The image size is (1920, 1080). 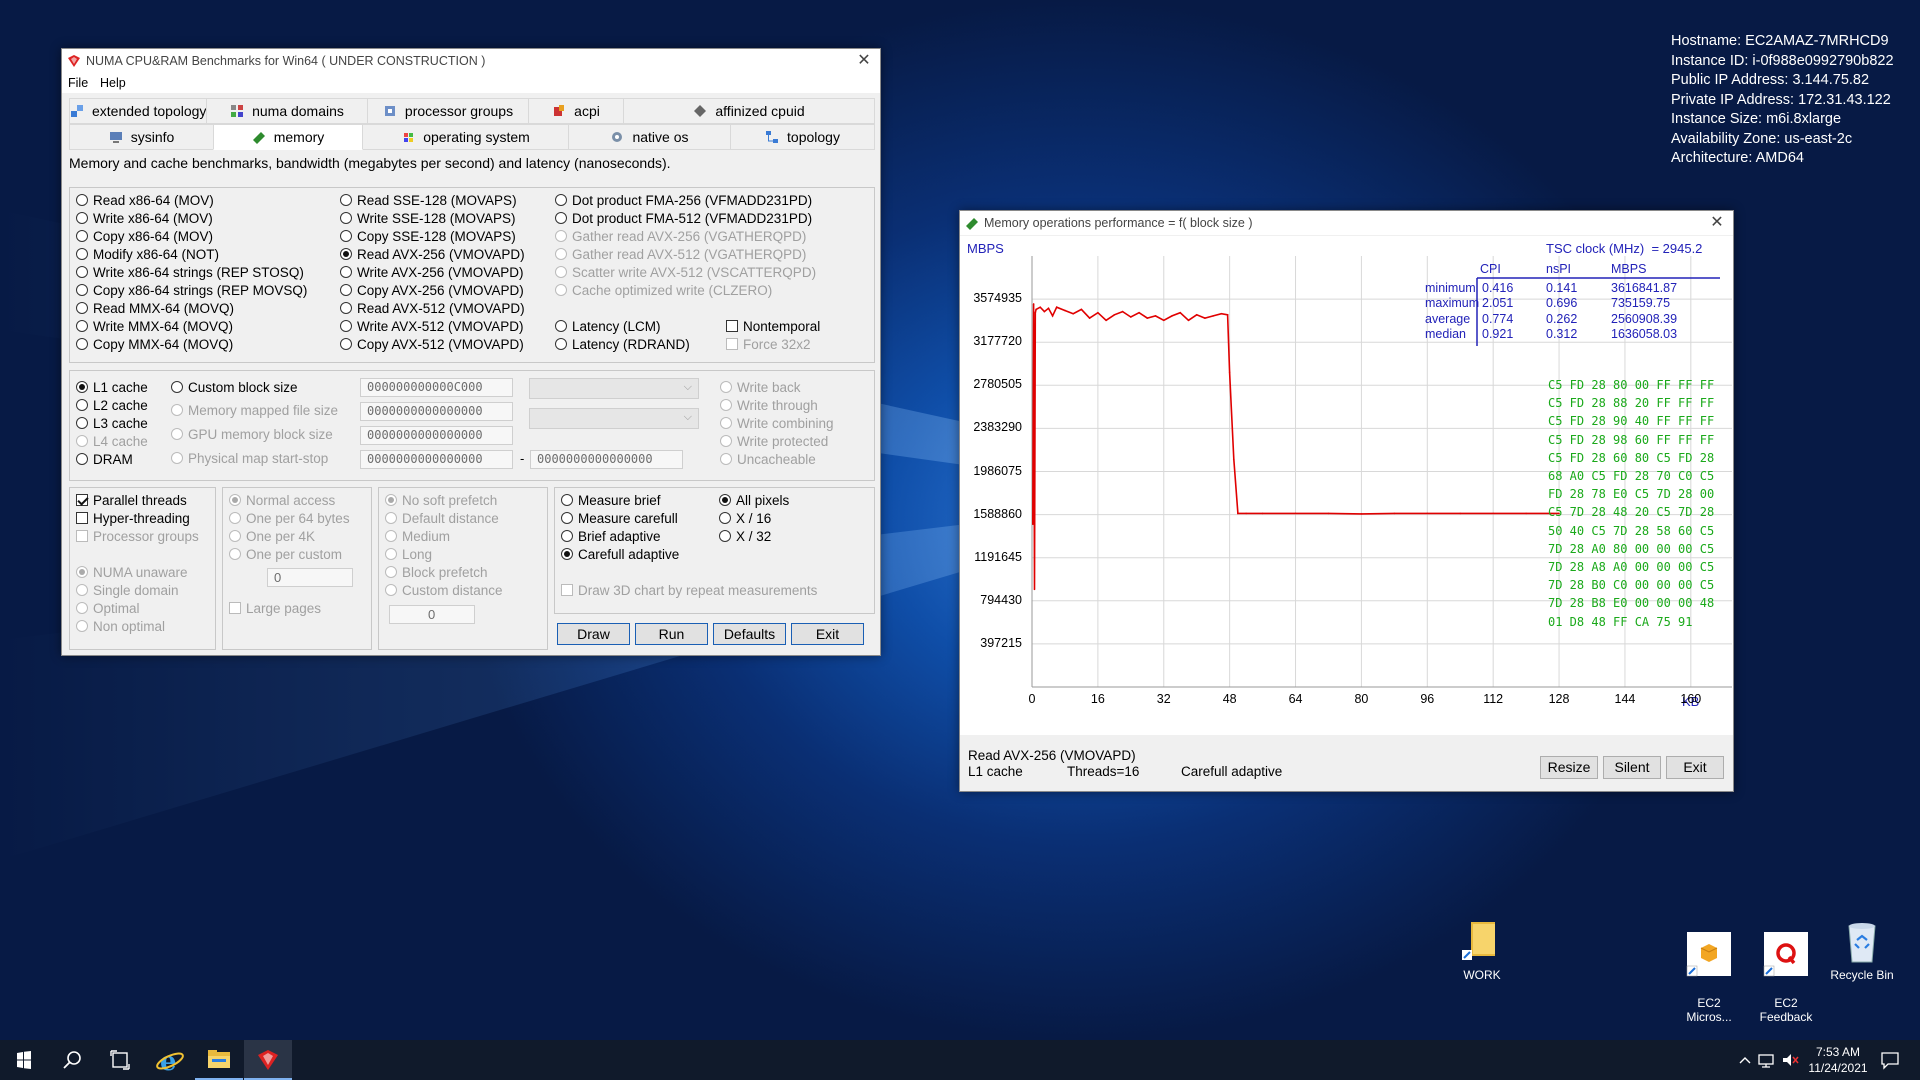 What do you see at coordinates (432, 309) in the screenshot?
I see `method-read-avx512: Read AVX-512 (VMOVAPD)` at bounding box center [432, 309].